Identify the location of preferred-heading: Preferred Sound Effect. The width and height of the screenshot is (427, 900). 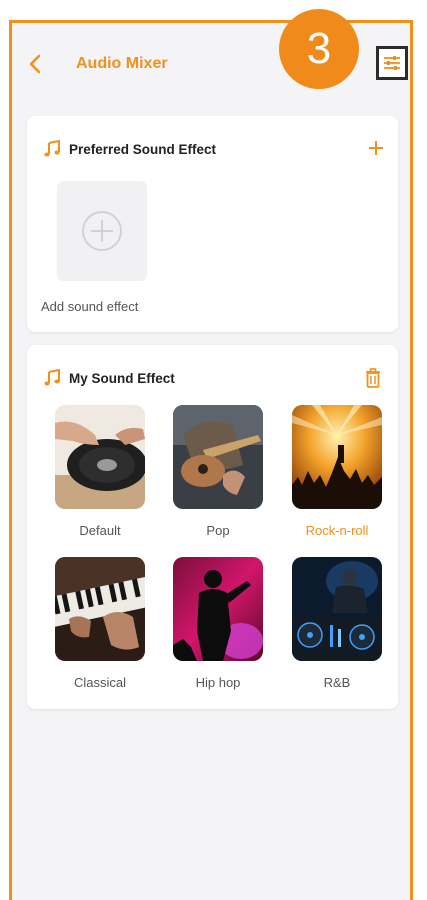
(129, 149).